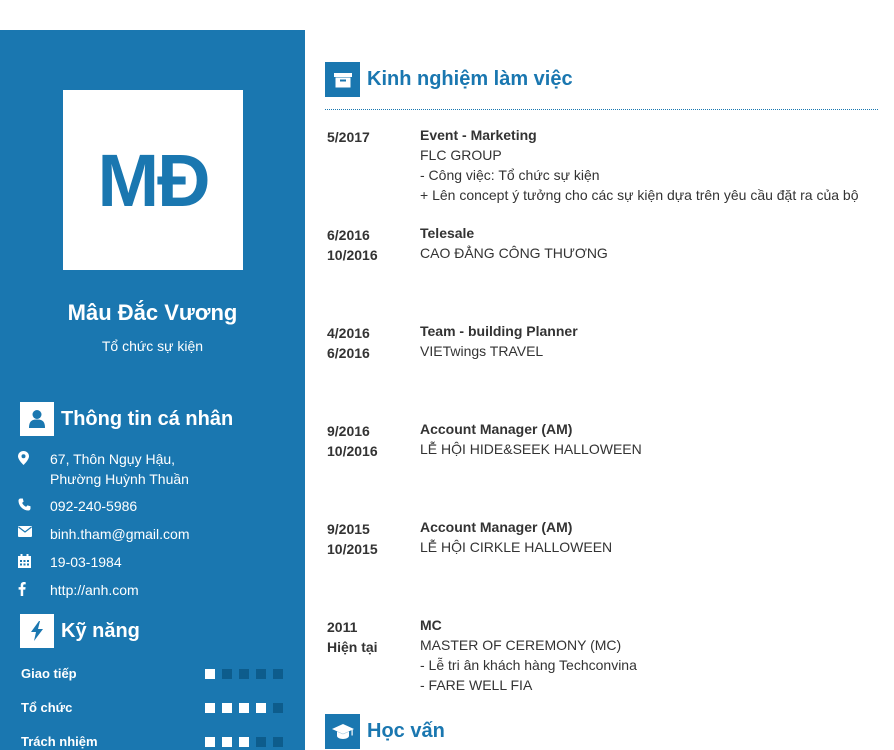 This screenshot has height=750, width=894. What do you see at coordinates (342, 627) in the screenshot?
I see `job-start: 2011` at bounding box center [342, 627].